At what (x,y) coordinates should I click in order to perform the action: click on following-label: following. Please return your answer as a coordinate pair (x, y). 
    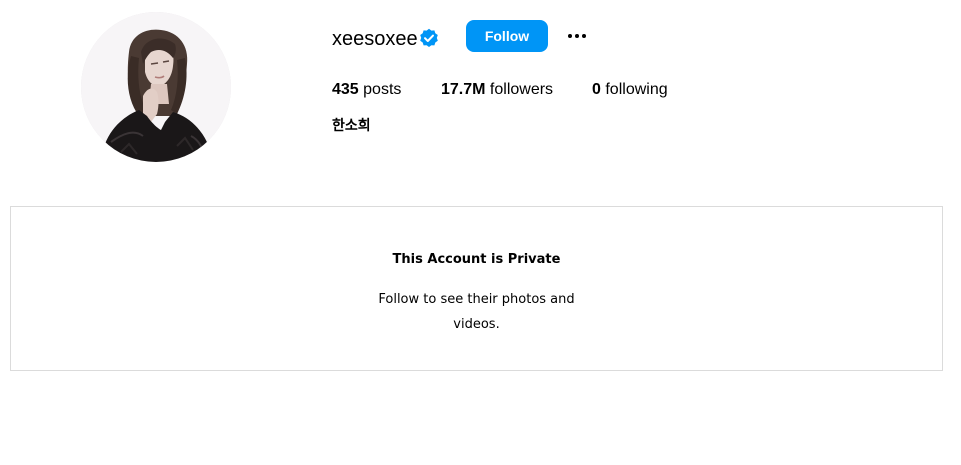
    Looking at the image, I should click on (636, 89).